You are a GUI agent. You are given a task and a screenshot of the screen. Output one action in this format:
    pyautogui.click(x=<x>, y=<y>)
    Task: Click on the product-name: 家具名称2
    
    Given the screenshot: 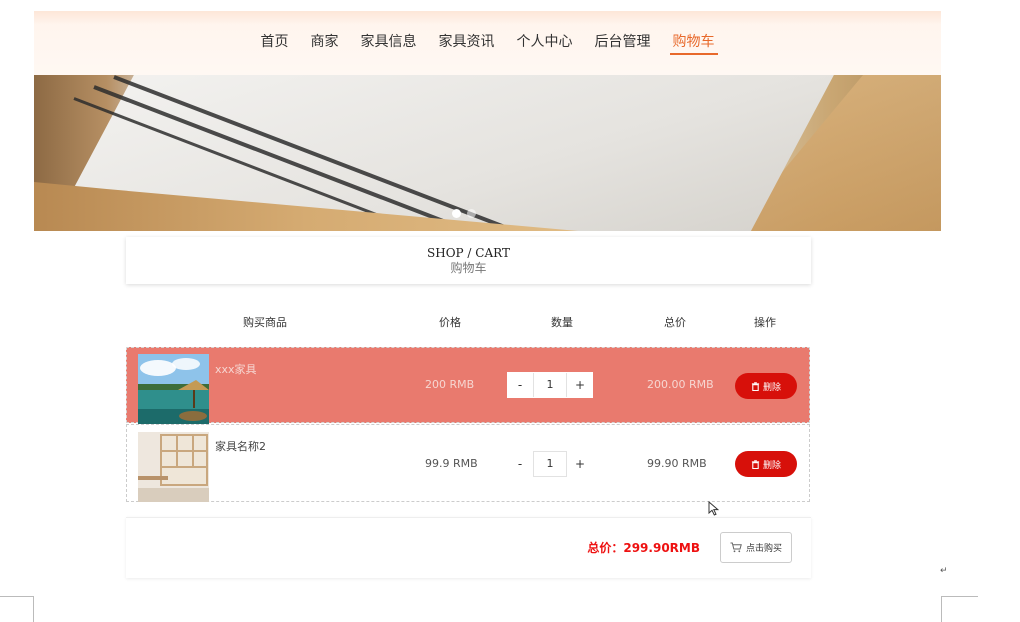 What is the action you would take?
    pyautogui.click(x=240, y=446)
    